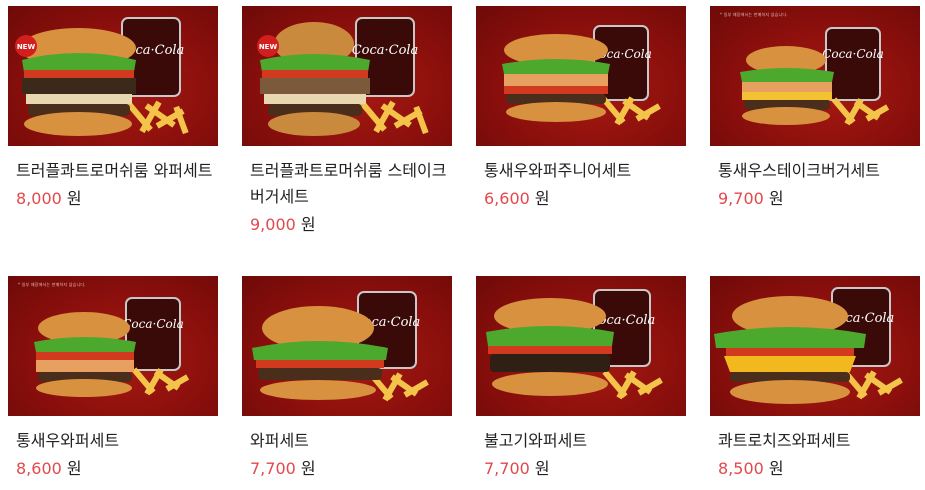  I want to click on product-price: 6,600 원, so click(582, 199).